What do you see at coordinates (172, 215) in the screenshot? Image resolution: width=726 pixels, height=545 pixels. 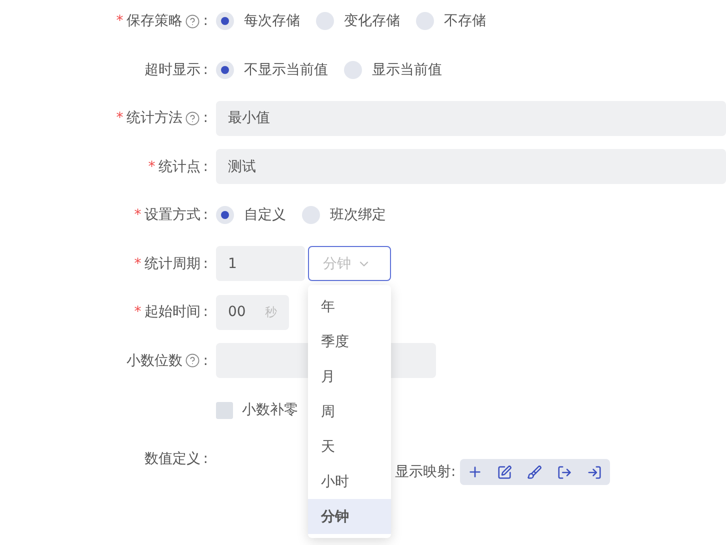 I see `field-label: 设置方式` at bounding box center [172, 215].